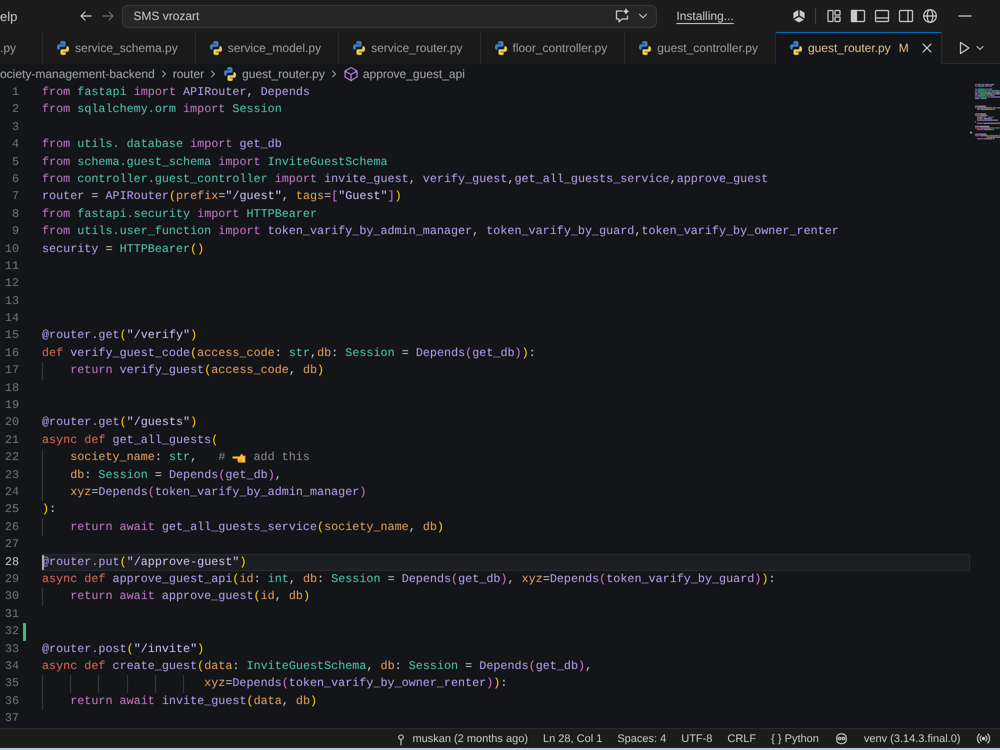  Describe the element at coordinates (622, 16) in the screenshot. I see `chat-sparkle-icon` at that location.